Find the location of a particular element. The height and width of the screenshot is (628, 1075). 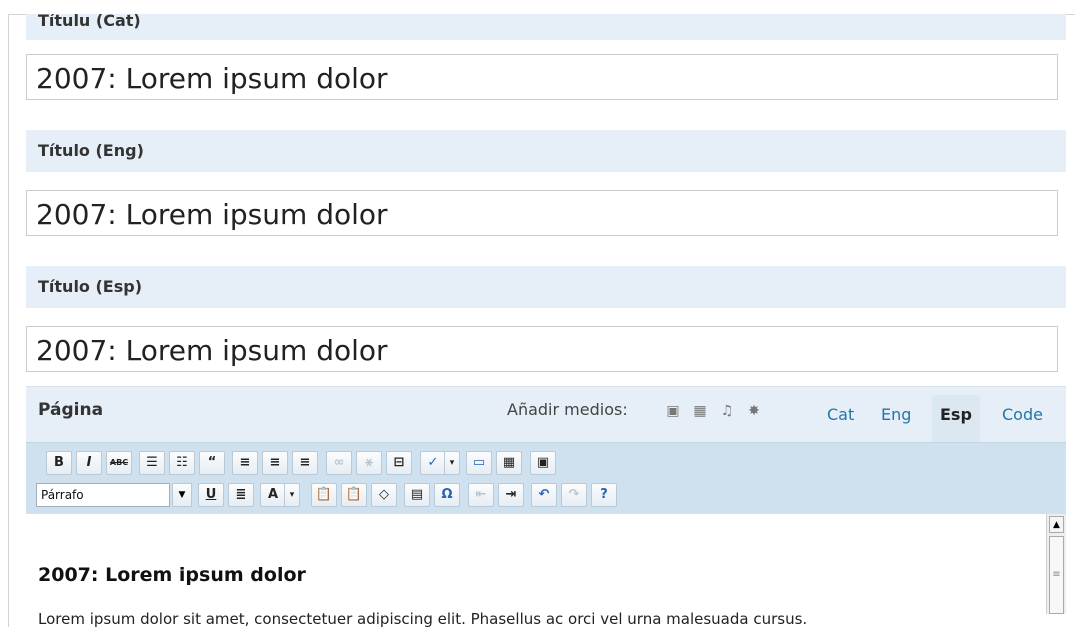

editor-scrollbar: ▲ ≡ is located at coordinates (1056, 564).